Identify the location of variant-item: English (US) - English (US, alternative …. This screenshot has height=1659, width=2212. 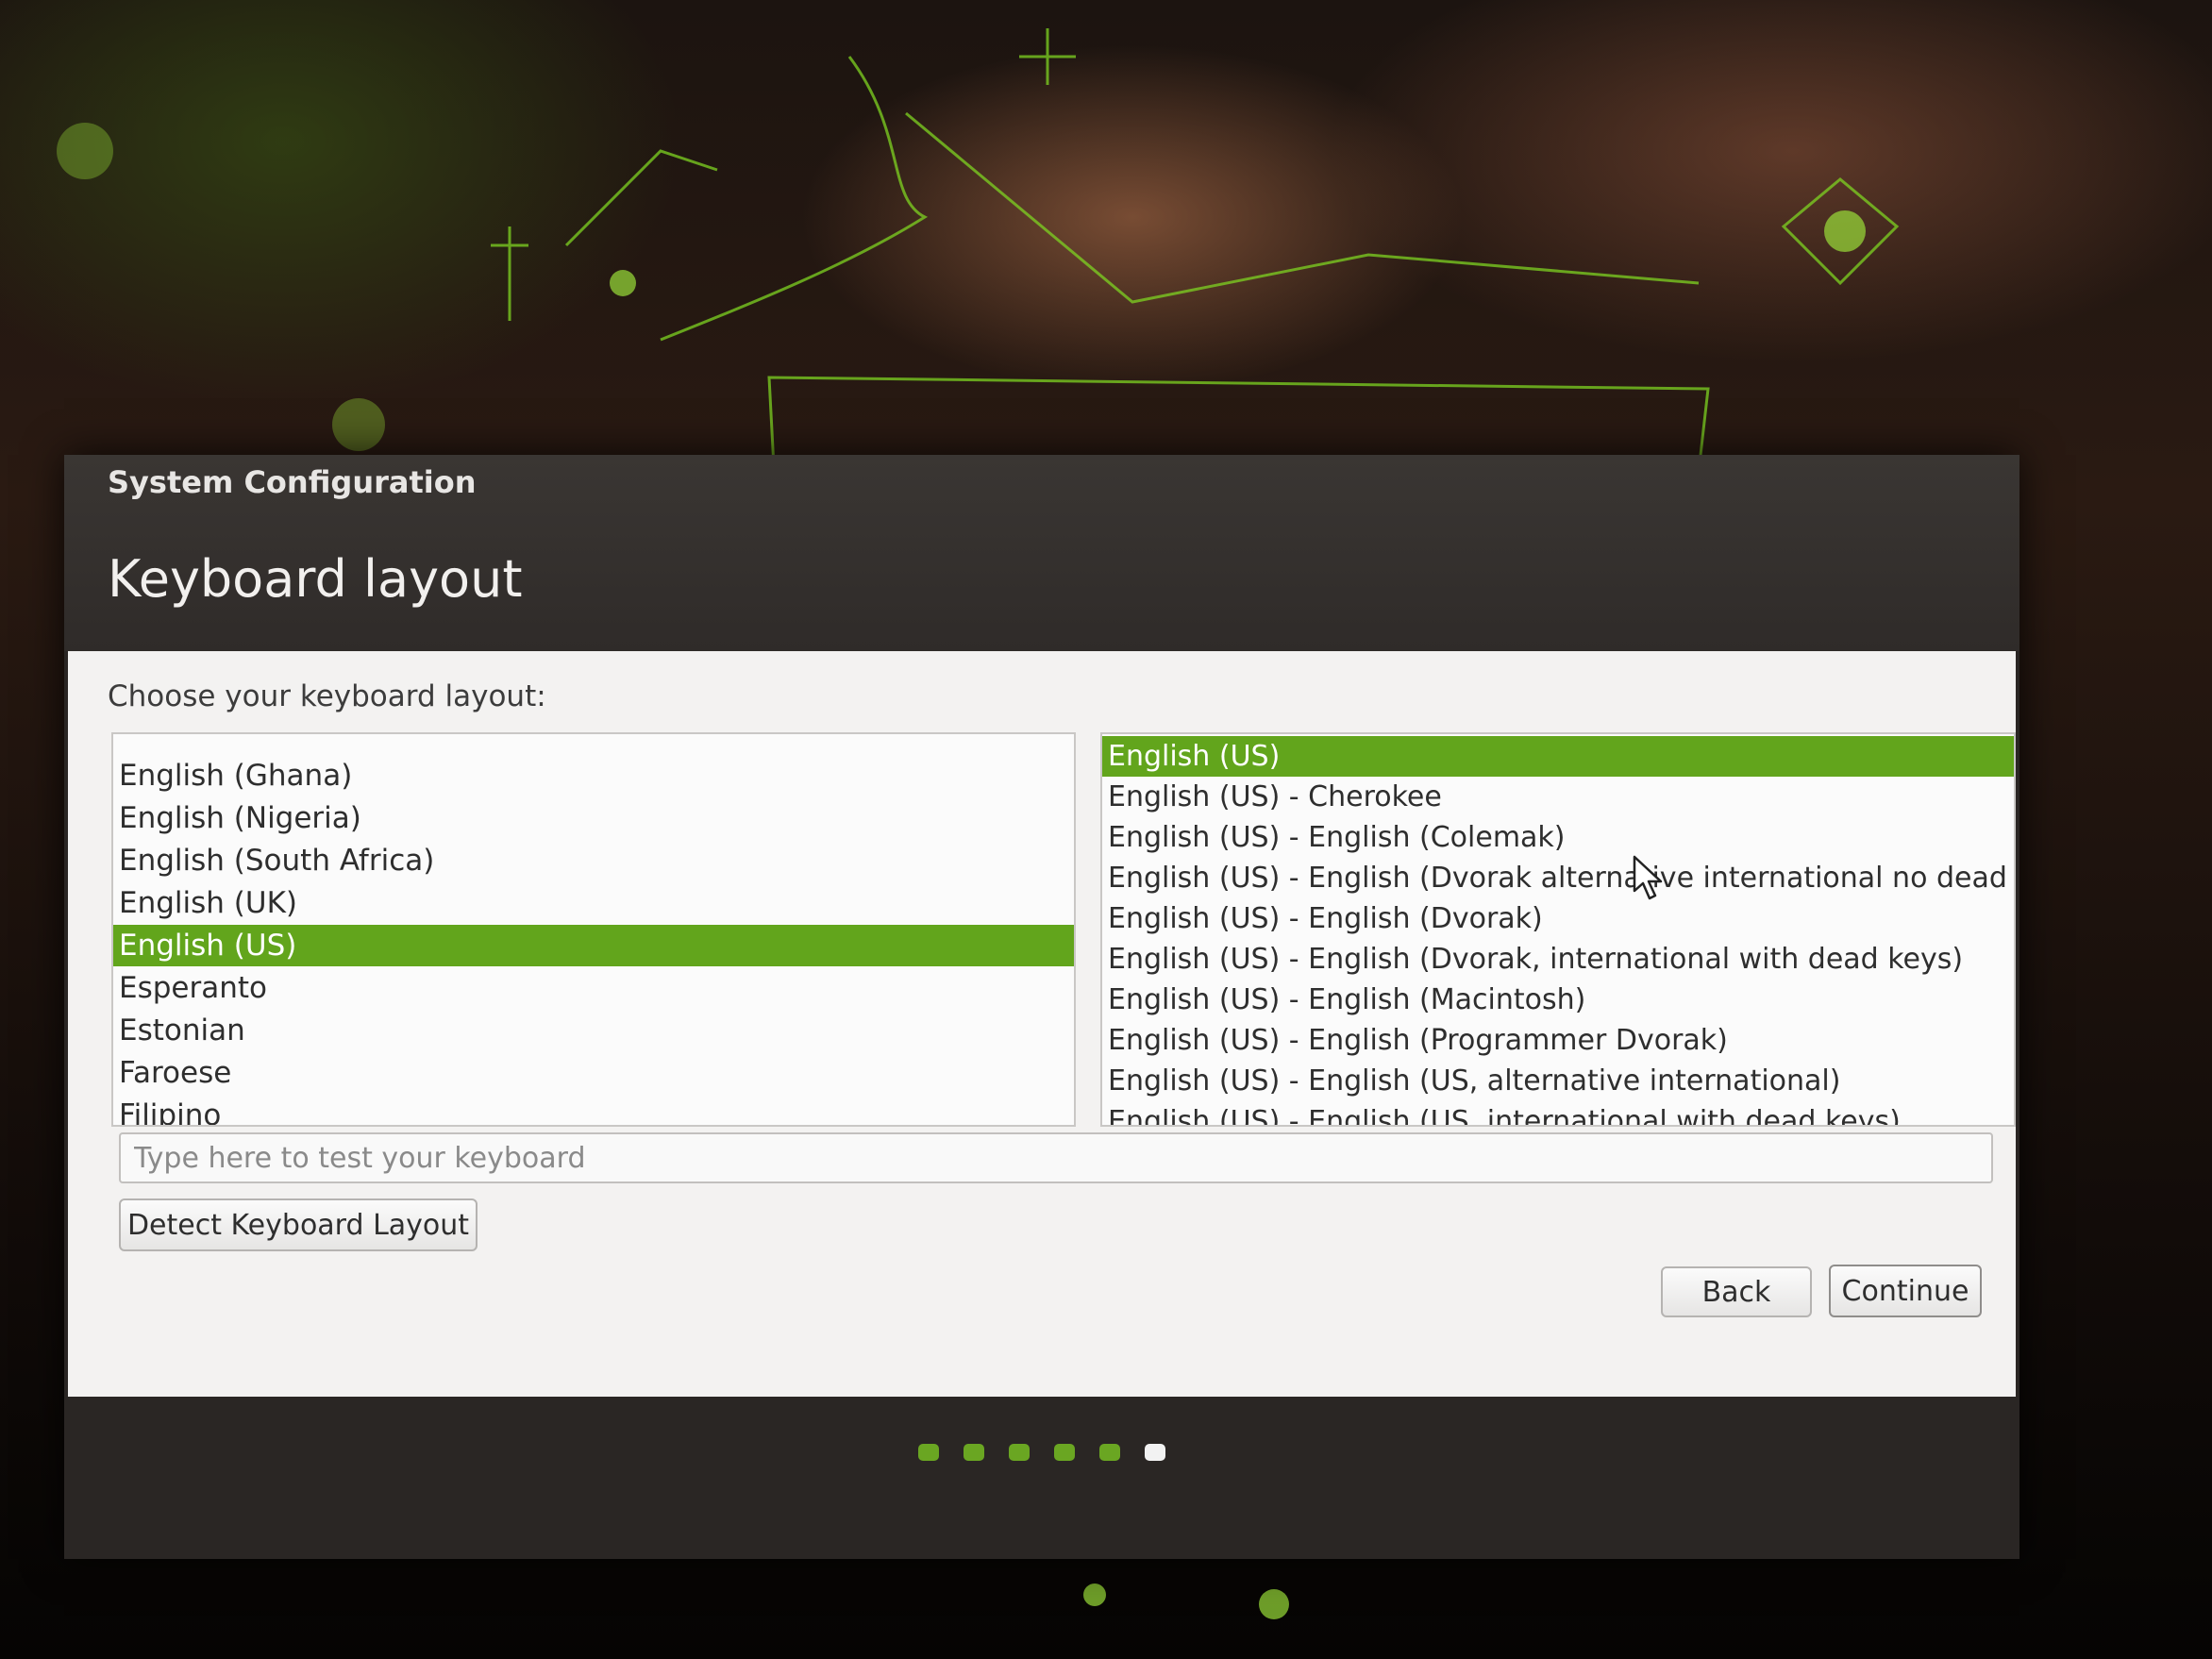
(1558, 1081).